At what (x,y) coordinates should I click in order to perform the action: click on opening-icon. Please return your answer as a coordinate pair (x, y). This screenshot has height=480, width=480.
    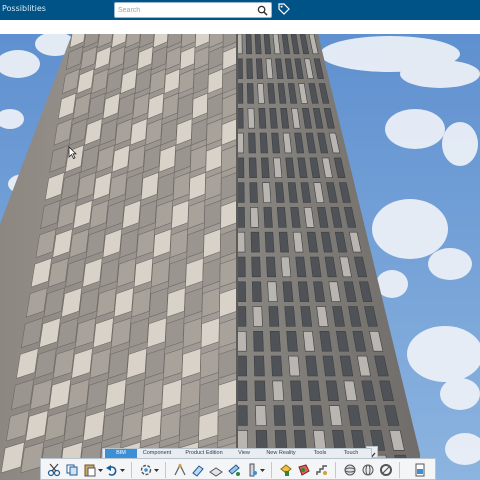
    Looking at the image, I should click on (304, 470).